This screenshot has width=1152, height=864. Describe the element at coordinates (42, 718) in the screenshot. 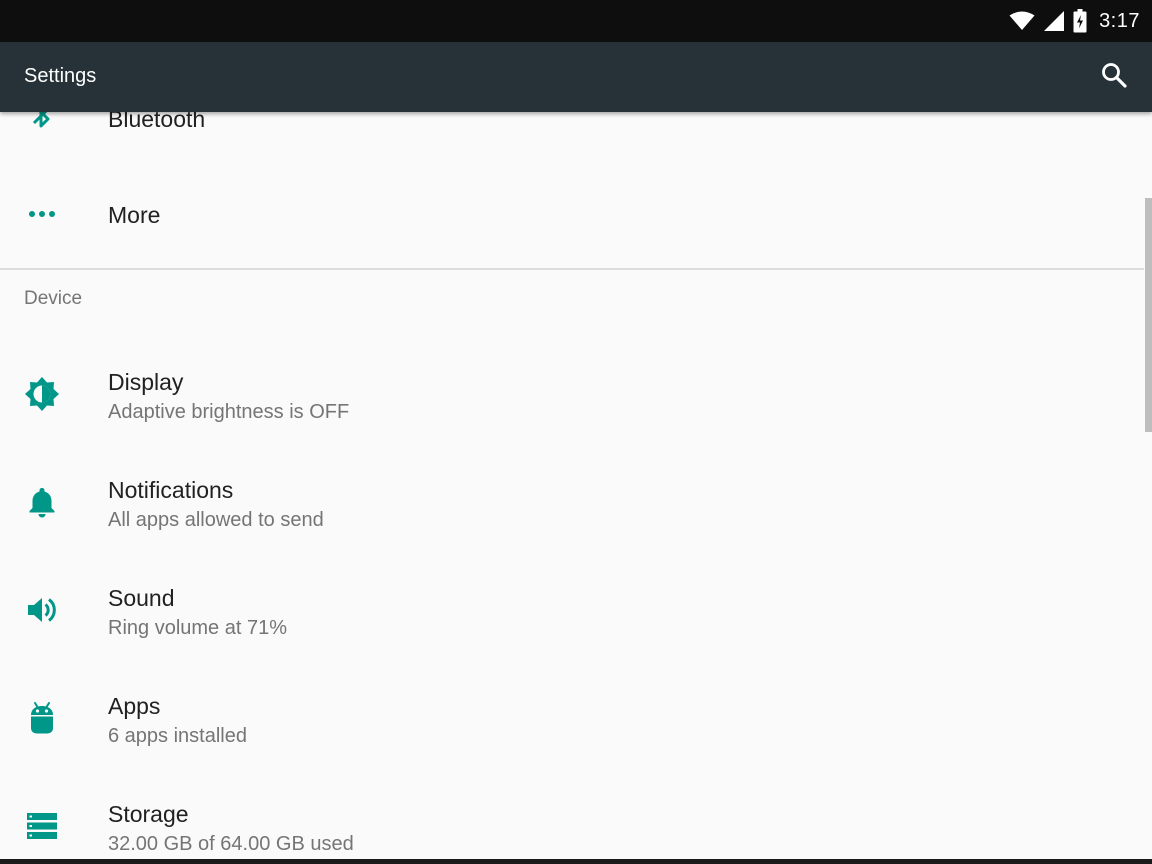

I see `android-icon` at that location.